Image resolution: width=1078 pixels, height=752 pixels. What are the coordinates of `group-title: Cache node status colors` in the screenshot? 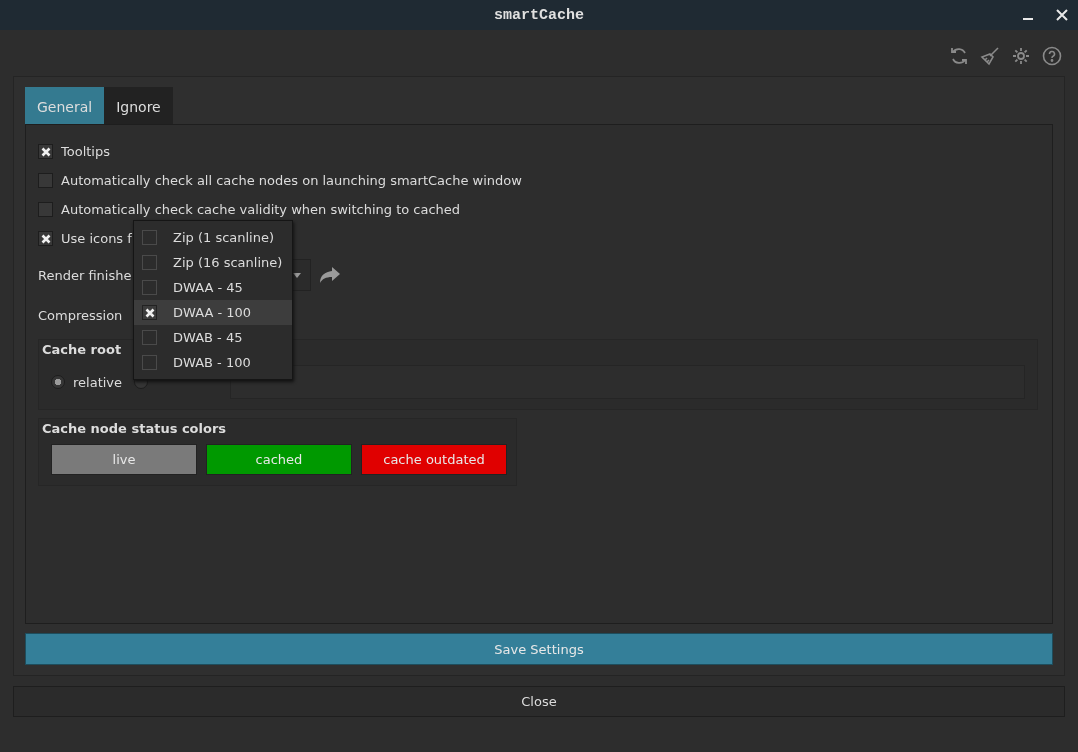 It's located at (134, 428).